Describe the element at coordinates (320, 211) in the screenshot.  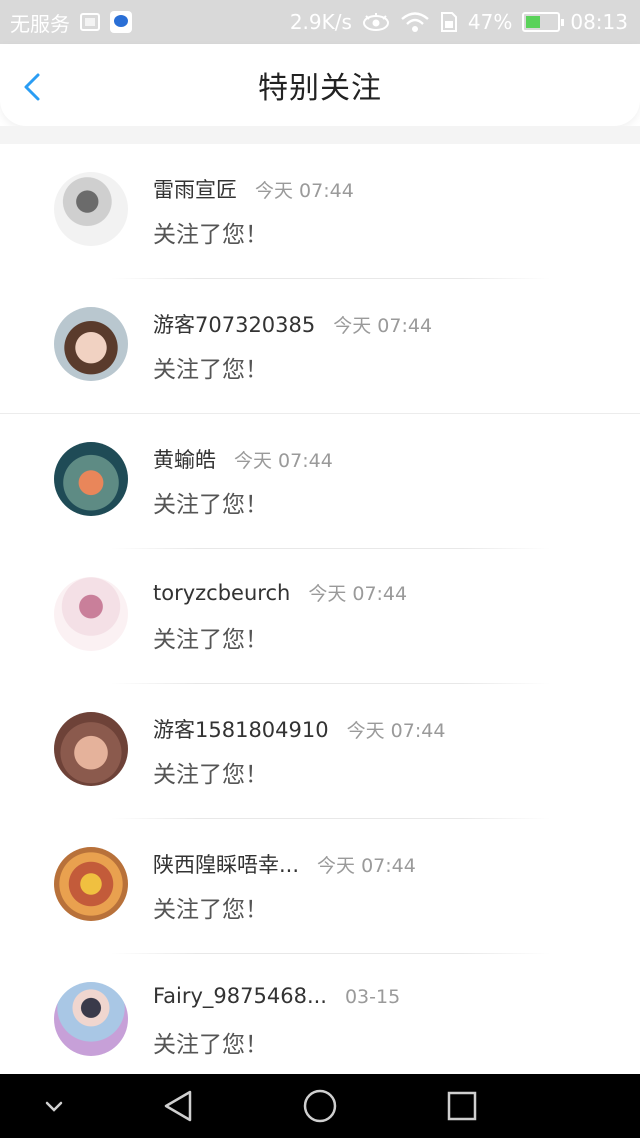
I see `list-item: 雷雨宣匠 今天 07:44 关注了您！` at that location.